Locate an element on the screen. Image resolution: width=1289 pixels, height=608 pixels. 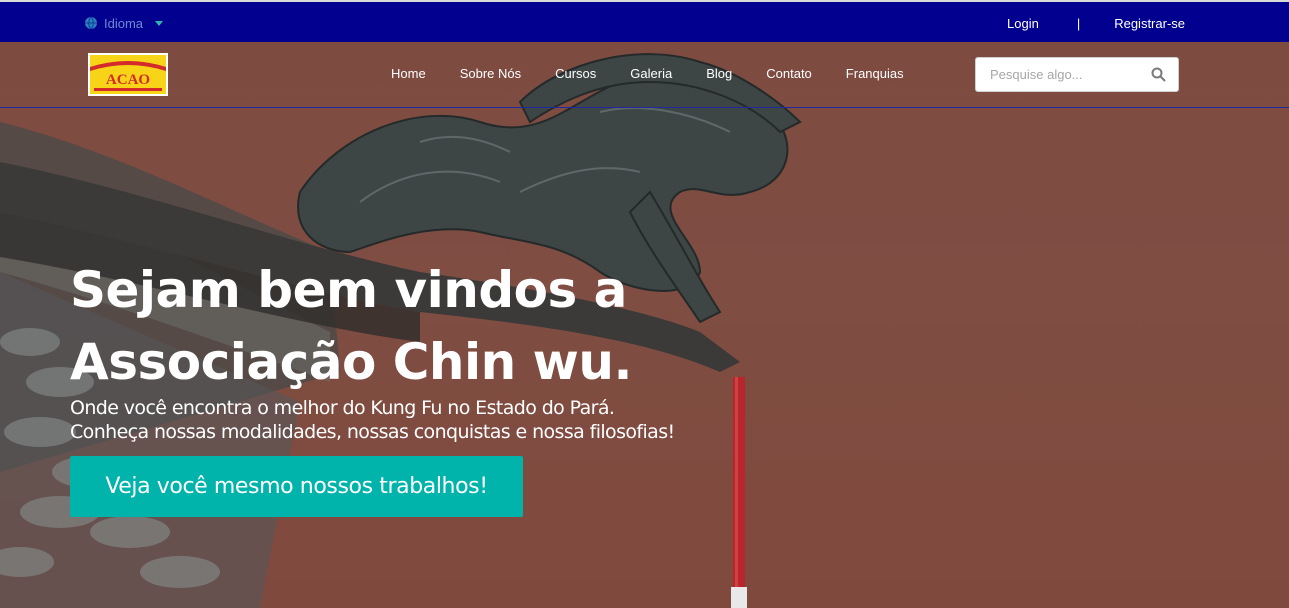
globe-icon is located at coordinates (91, 23).